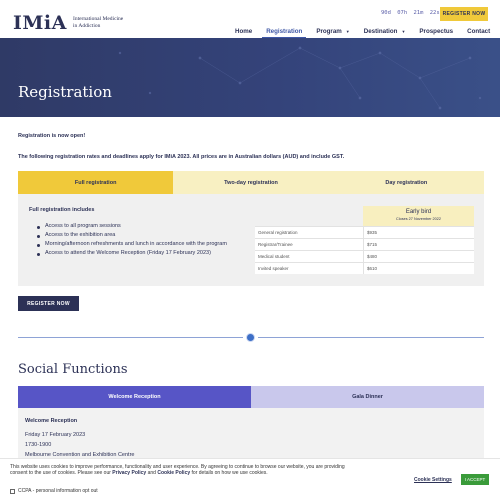  I want to click on early-bird-deadline: Closes 27 November 2022, so click(418, 219).